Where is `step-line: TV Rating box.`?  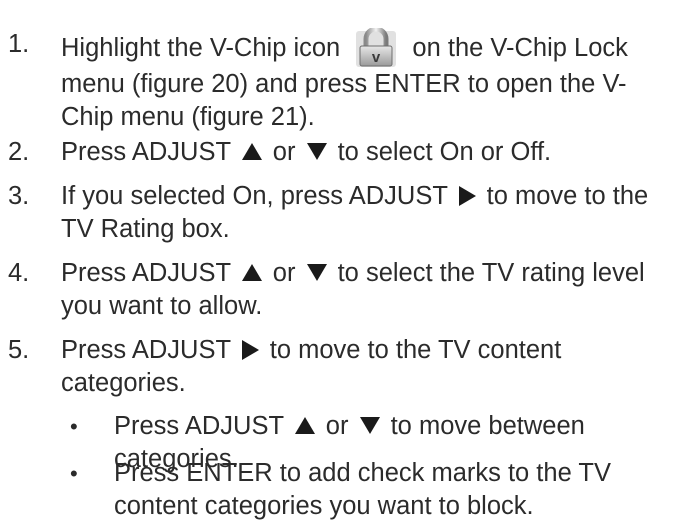
step-line: TV Rating box. is located at coordinates (145, 229).